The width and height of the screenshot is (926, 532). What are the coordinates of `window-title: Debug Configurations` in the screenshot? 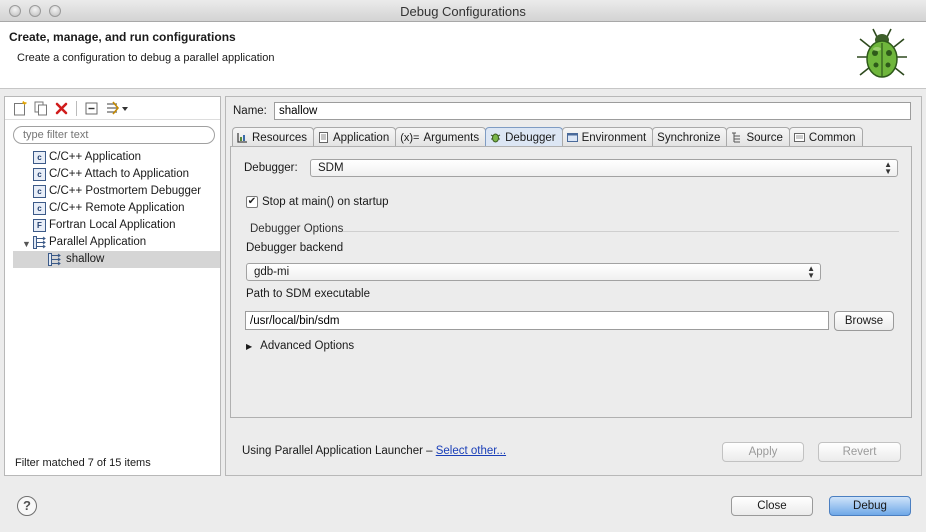 It's located at (463, 11).